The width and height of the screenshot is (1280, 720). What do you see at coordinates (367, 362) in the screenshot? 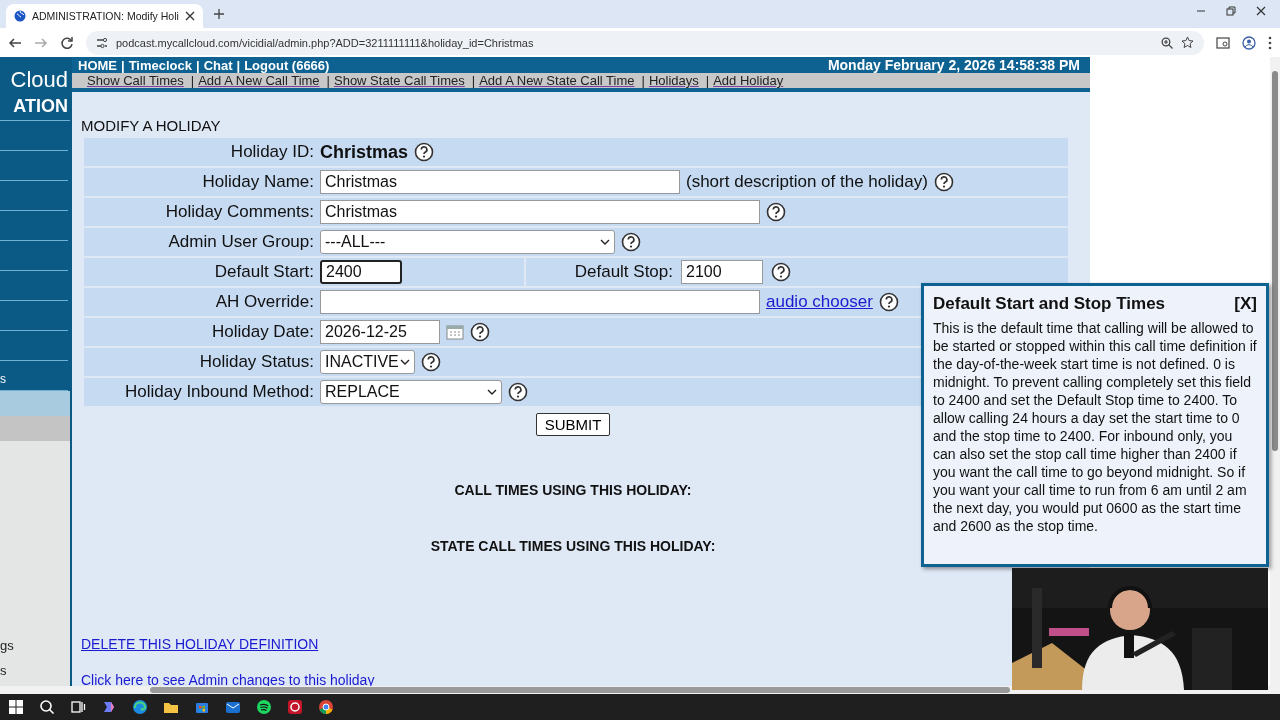
I see `dropdown: INACTIVE` at bounding box center [367, 362].